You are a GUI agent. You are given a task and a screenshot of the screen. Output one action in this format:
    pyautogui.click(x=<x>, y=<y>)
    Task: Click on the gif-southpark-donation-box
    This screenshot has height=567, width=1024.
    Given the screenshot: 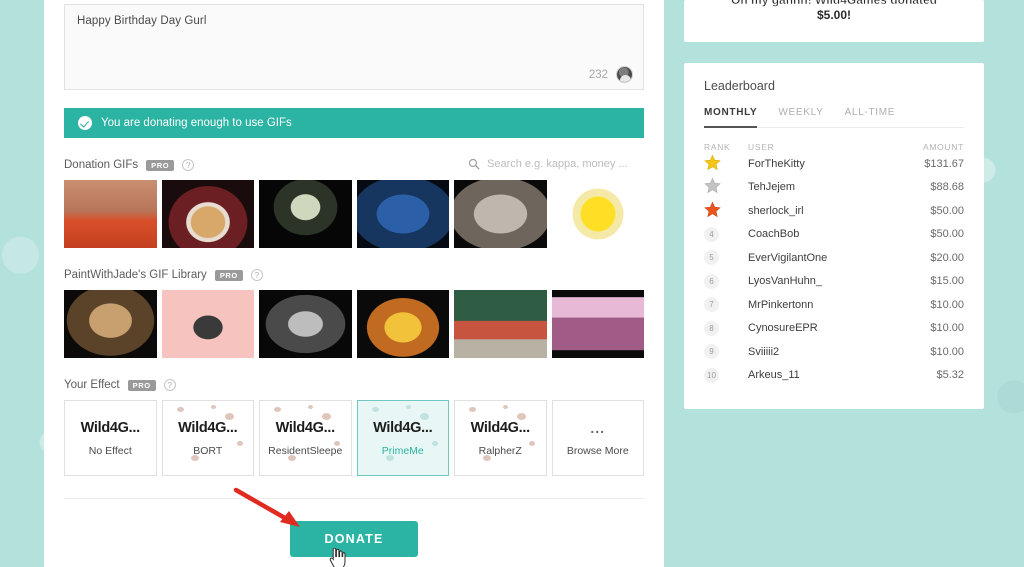 What is the action you would take?
    pyautogui.click(x=500, y=324)
    